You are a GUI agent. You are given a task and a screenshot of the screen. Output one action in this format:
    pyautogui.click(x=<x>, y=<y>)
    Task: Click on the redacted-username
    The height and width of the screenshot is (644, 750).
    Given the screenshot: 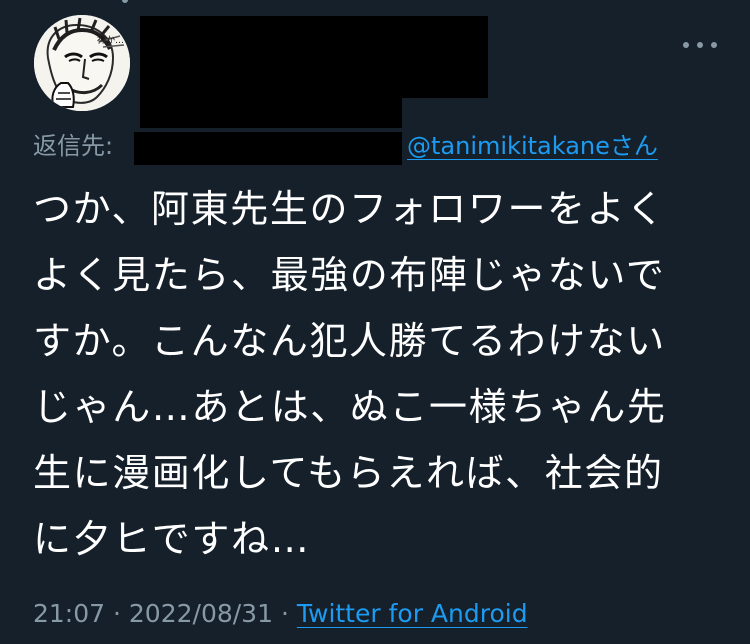 What is the action you would take?
    pyautogui.click(x=271, y=113)
    